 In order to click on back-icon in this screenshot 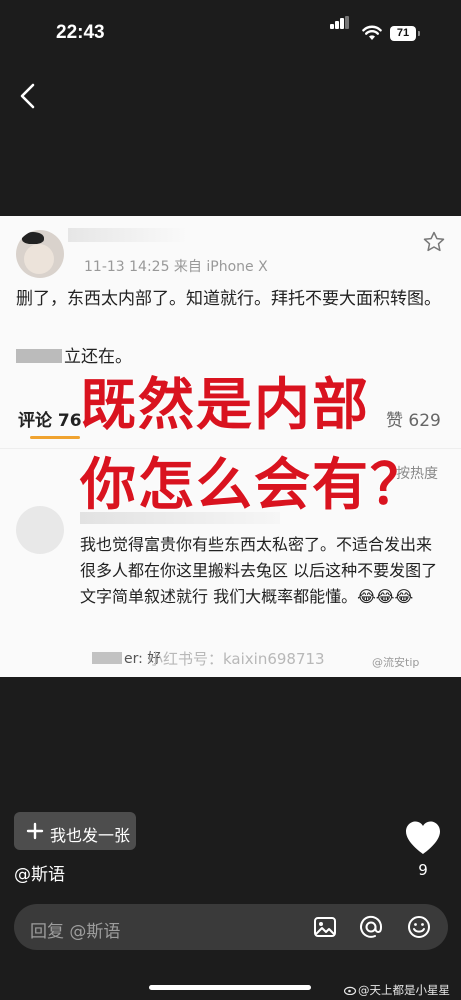, I will do `click(28, 96)`.